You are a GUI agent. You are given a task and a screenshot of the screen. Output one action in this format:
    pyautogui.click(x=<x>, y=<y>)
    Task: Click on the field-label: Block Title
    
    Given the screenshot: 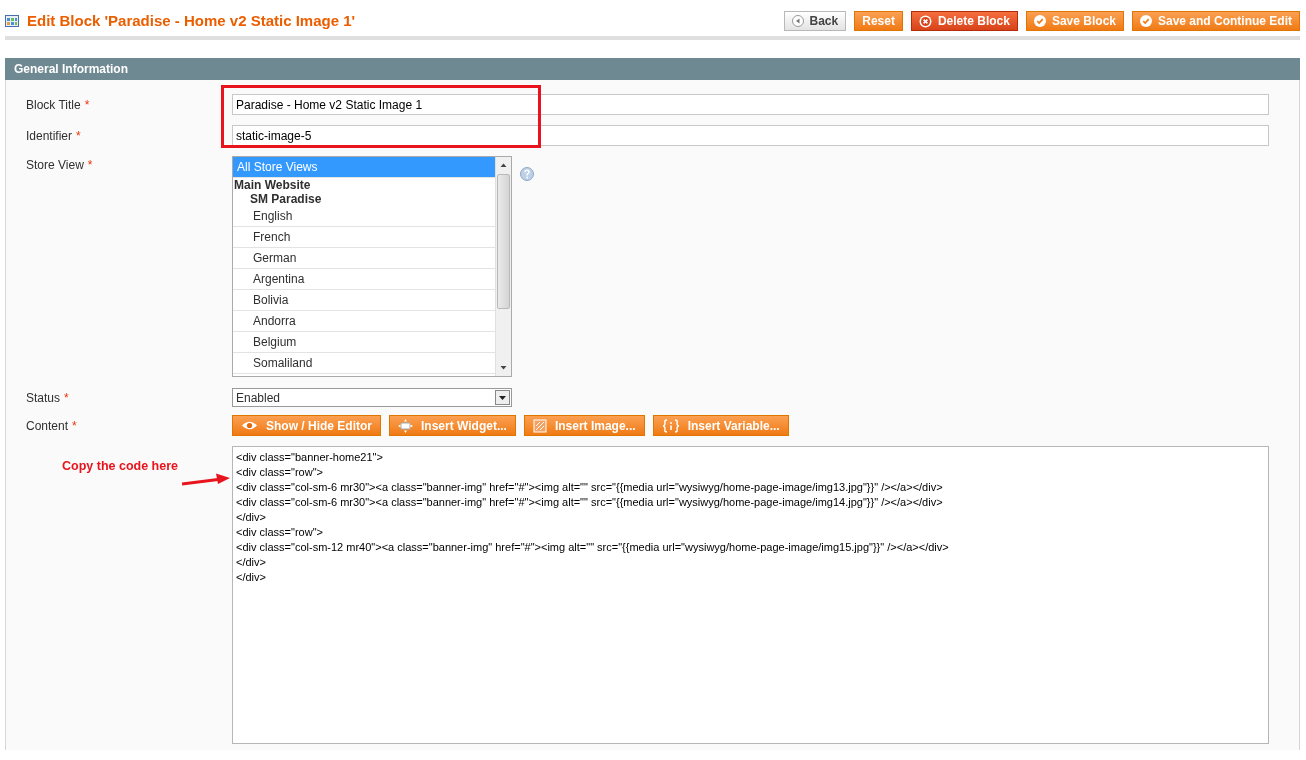 What is the action you would take?
    pyautogui.click(x=53, y=104)
    